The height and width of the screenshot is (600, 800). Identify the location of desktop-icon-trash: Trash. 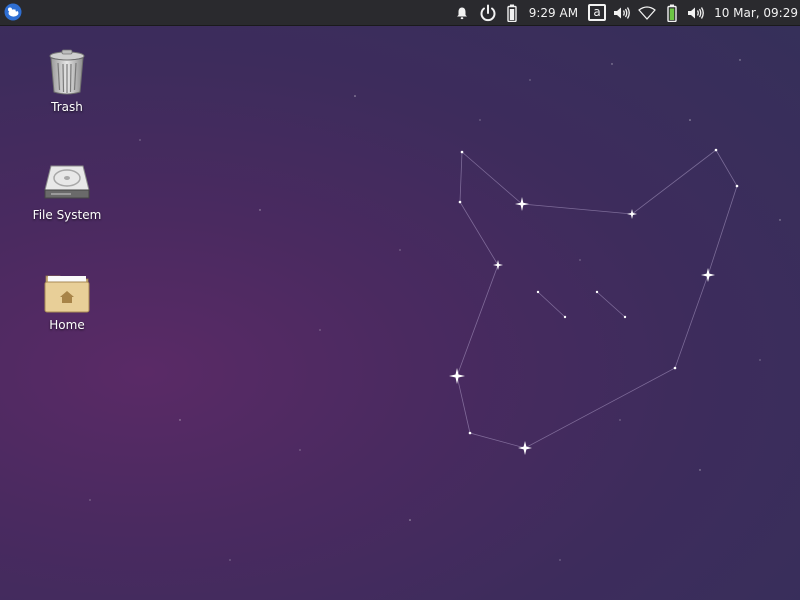
(67, 81).